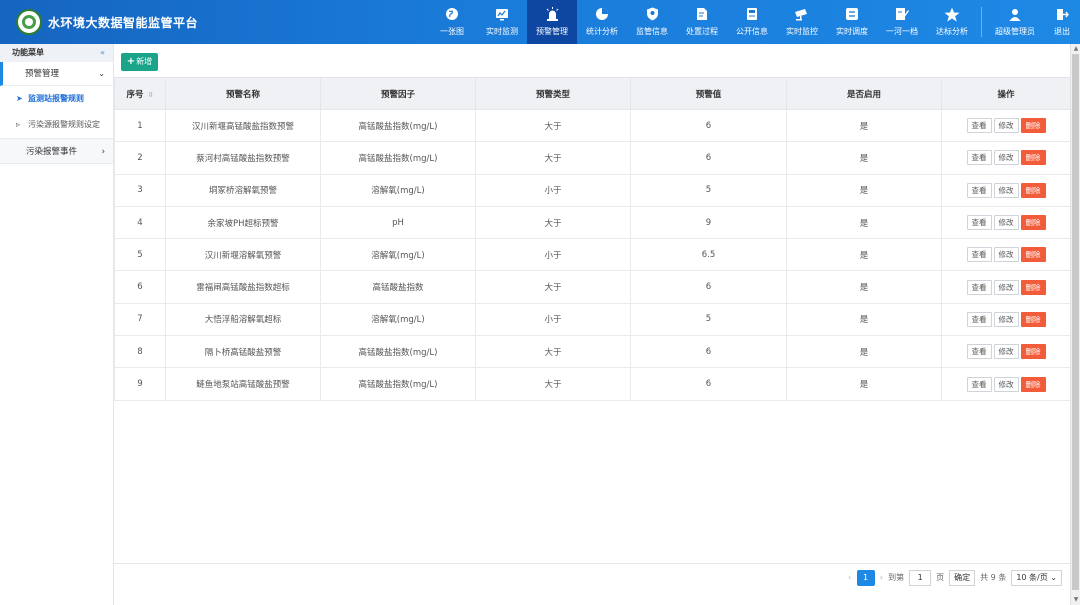 The height and width of the screenshot is (605, 1080). I want to click on nav-item-0: 一张图, so click(452, 22).